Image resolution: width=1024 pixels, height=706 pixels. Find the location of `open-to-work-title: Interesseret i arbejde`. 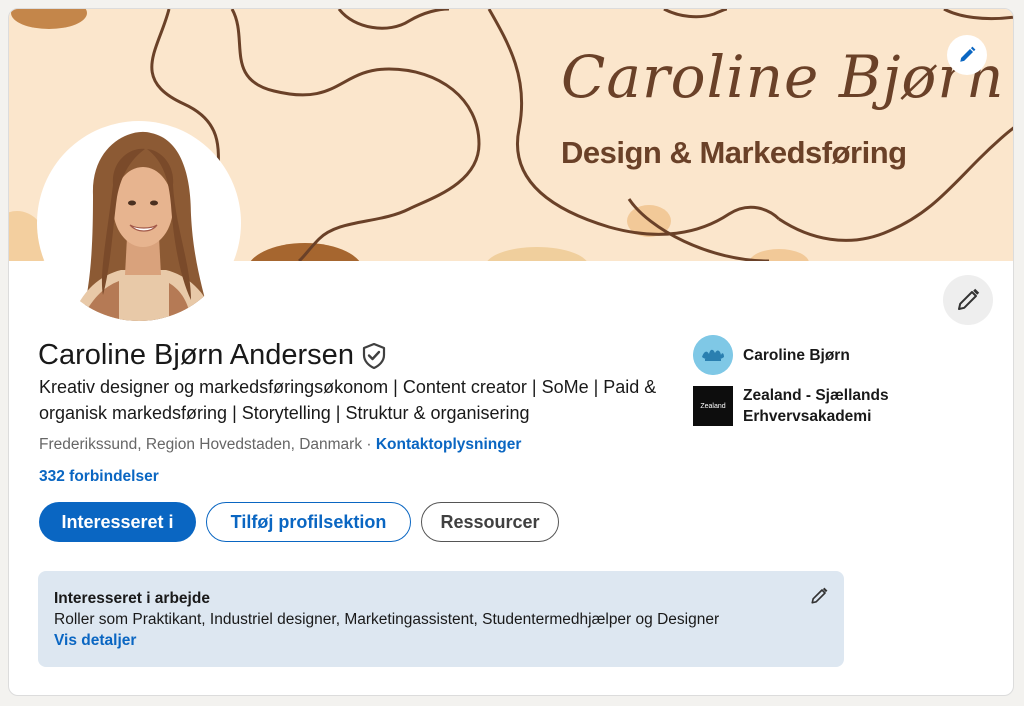

open-to-work-title: Interesseret i arbejde is located at coordinates (132, 598).